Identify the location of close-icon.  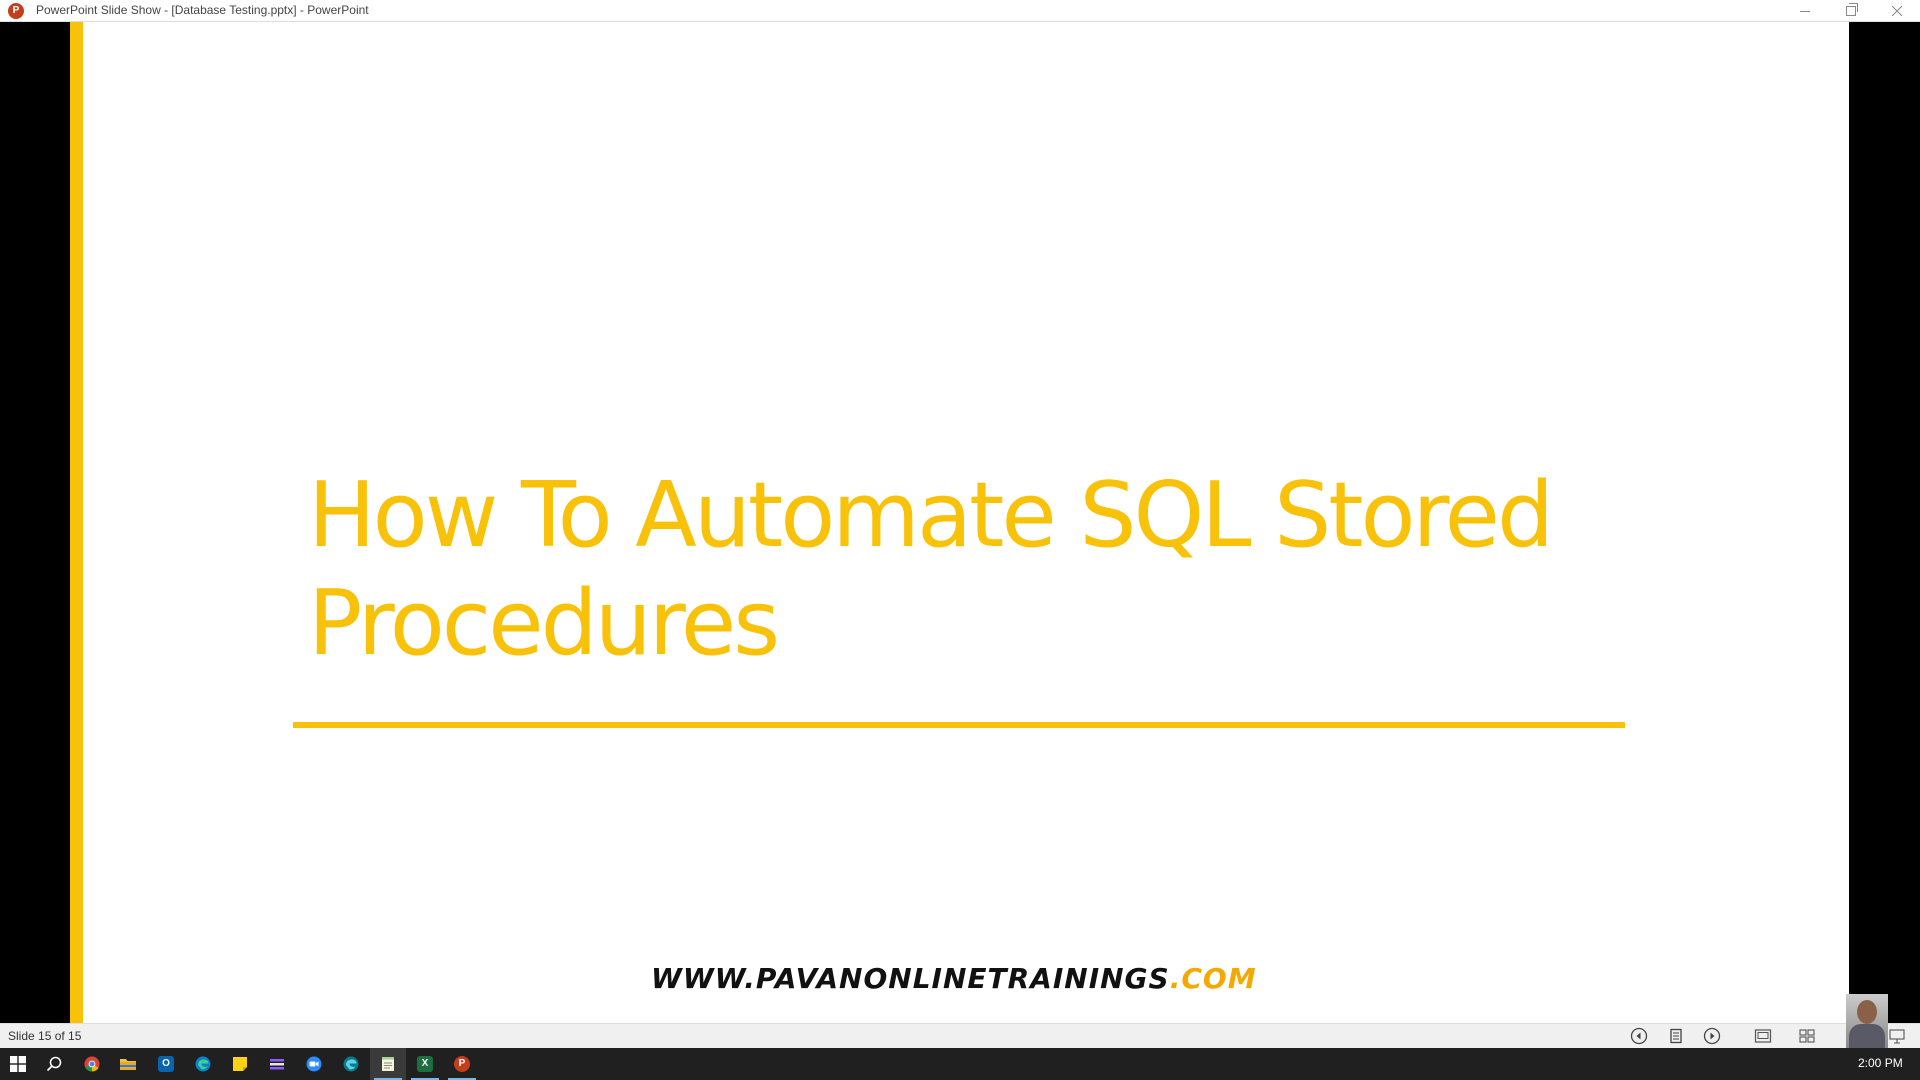
(1897, 11).